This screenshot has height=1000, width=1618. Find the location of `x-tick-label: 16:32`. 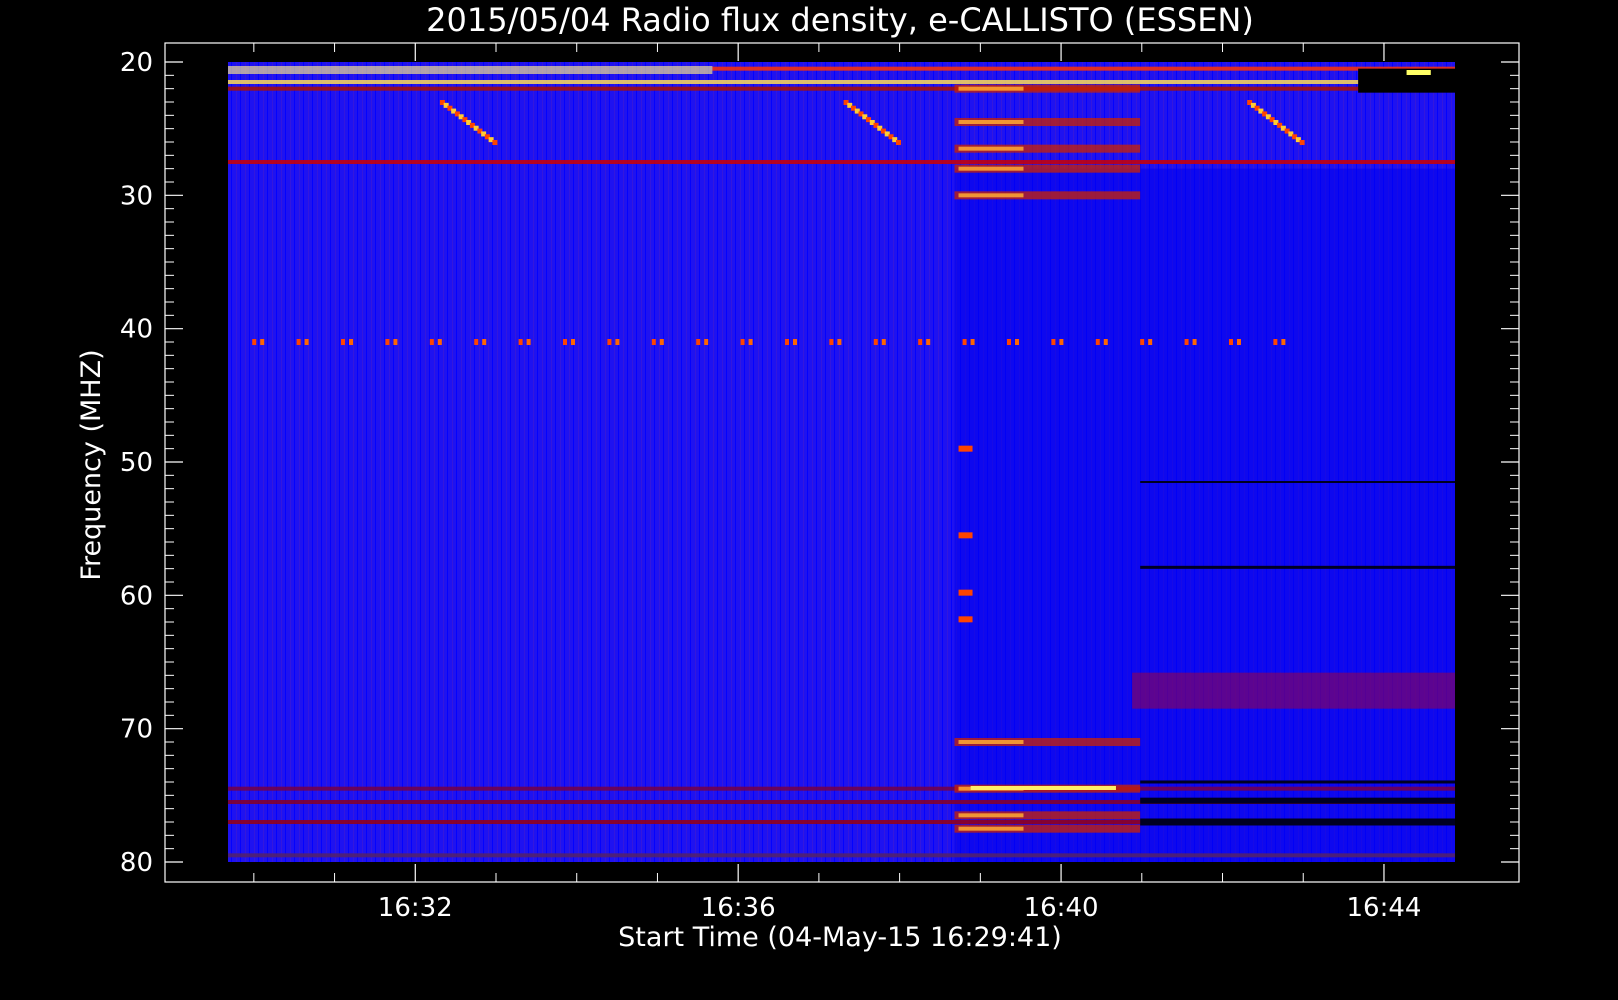

x-tick-label: 16:32 is located at coordinates (415, 908).